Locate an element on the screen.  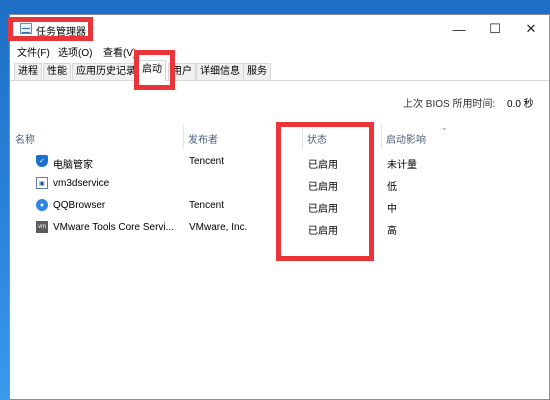
sort-indicator-icon: ⌄ is located at coordinates (444, 127).